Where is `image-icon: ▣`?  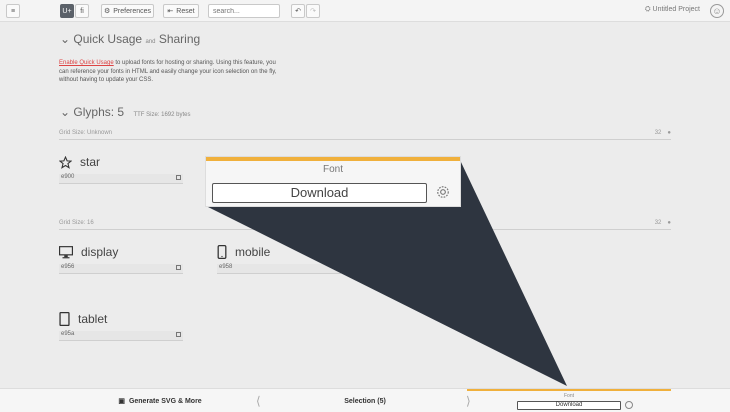
image-icon: ▣ is located at coordinates (121, 401).